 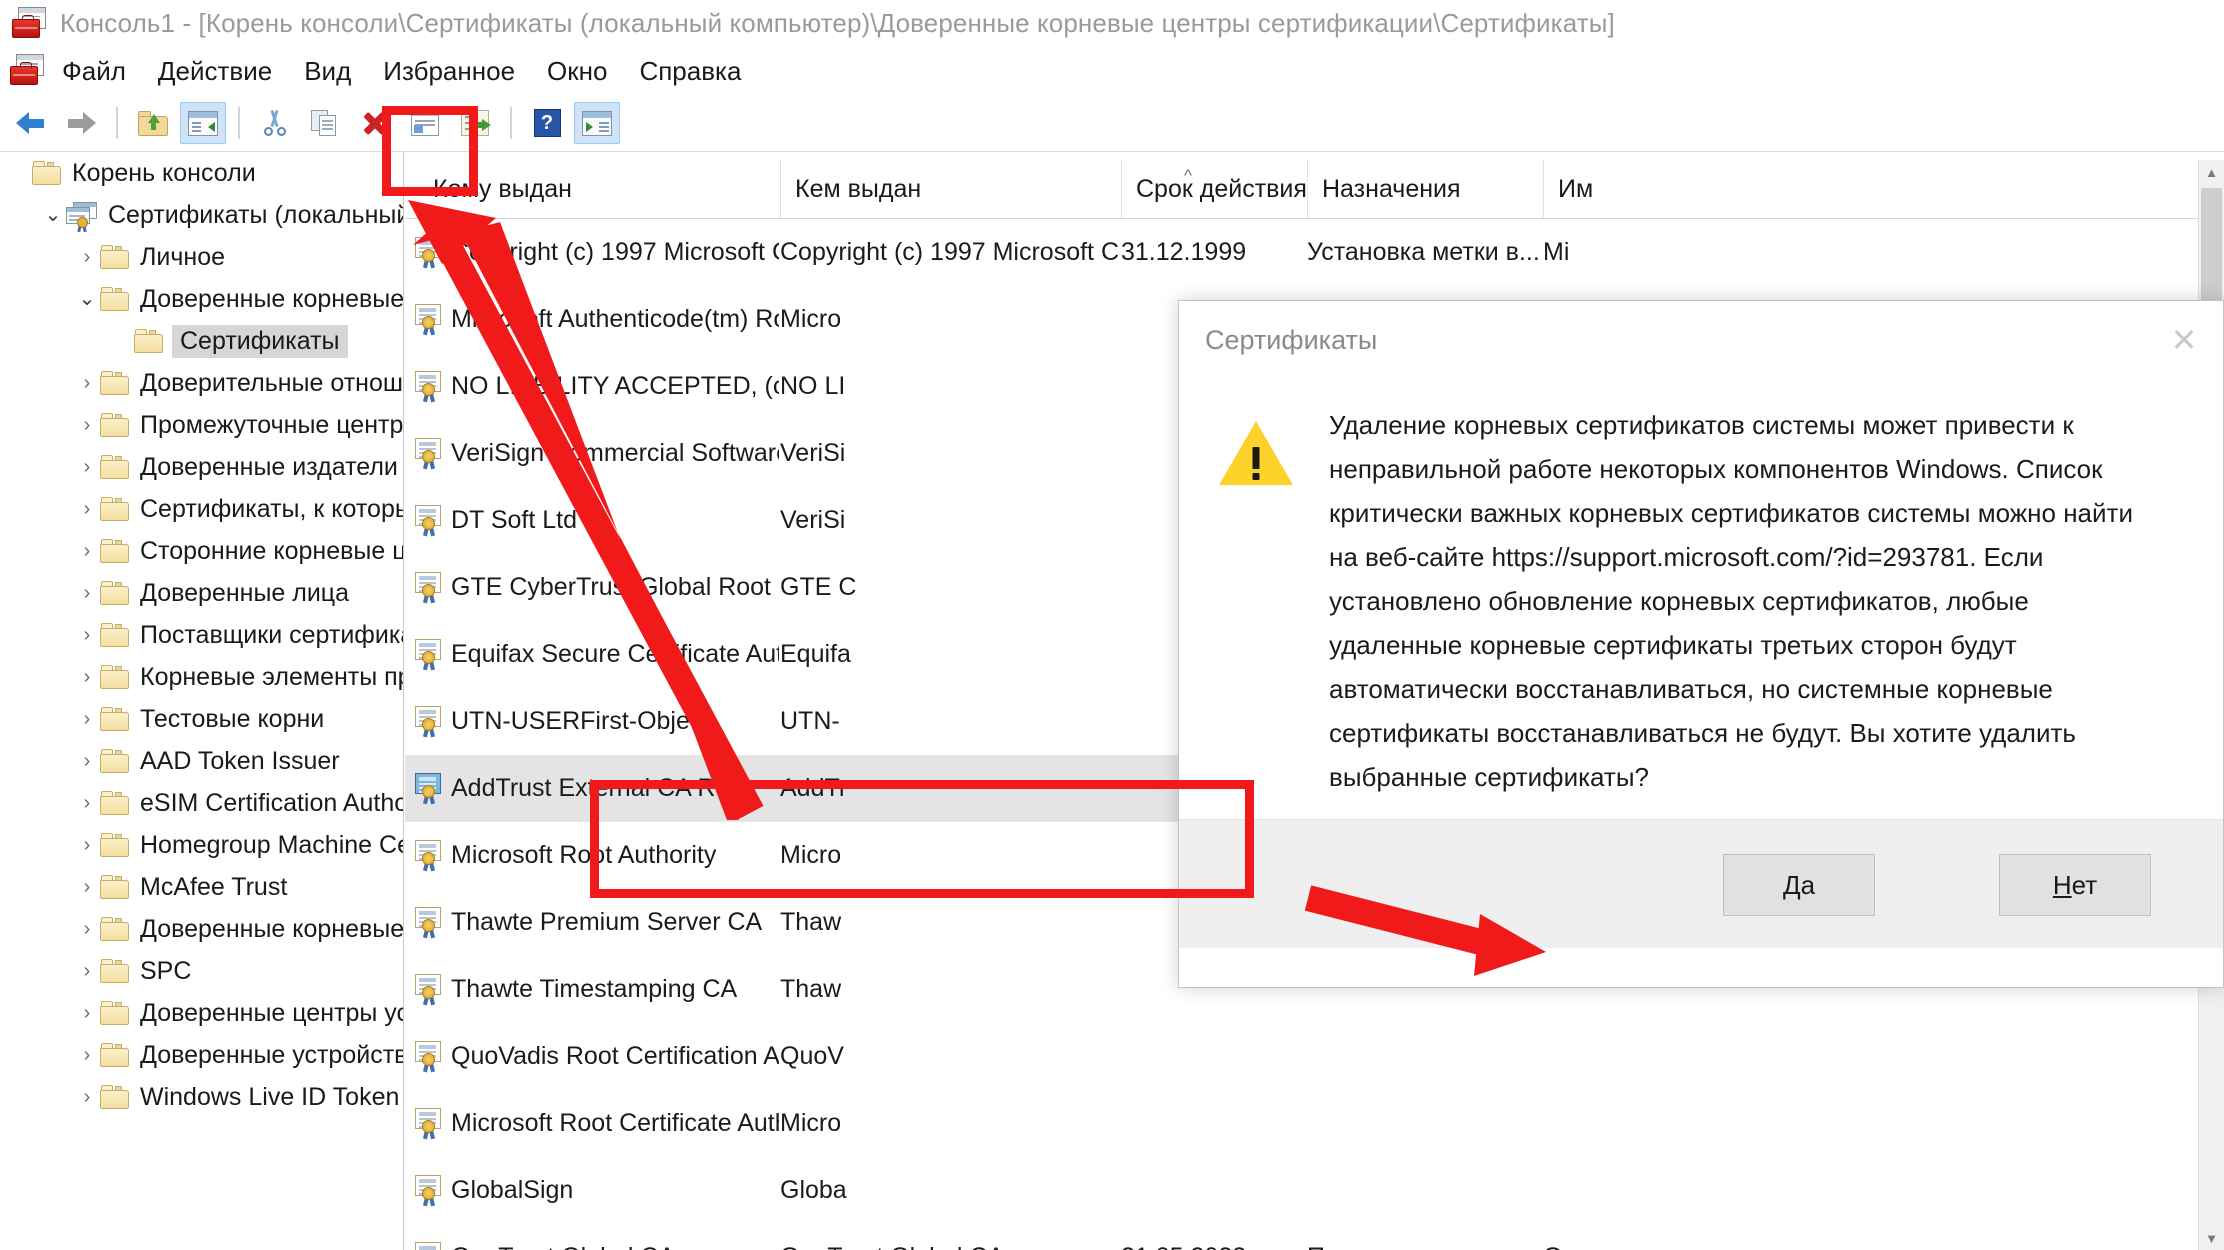 What do you see at coordinates (425, 123) in the screenshot?
I see `properties-button` at bounding box center [425, 123].